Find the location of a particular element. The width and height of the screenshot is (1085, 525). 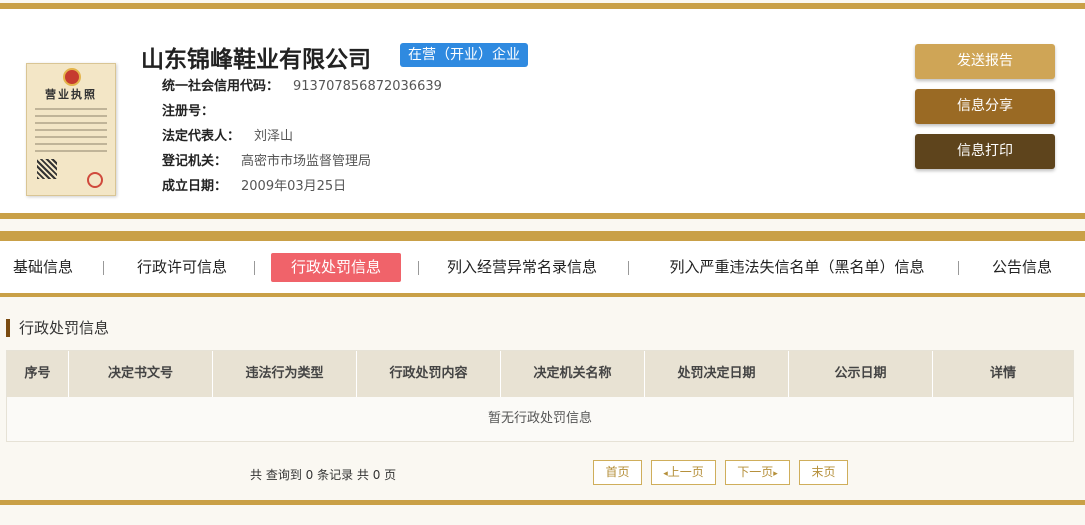

field-reg-authority: 登记机关： 高密市市场监督管理局 is located at coordinates (266, 159).